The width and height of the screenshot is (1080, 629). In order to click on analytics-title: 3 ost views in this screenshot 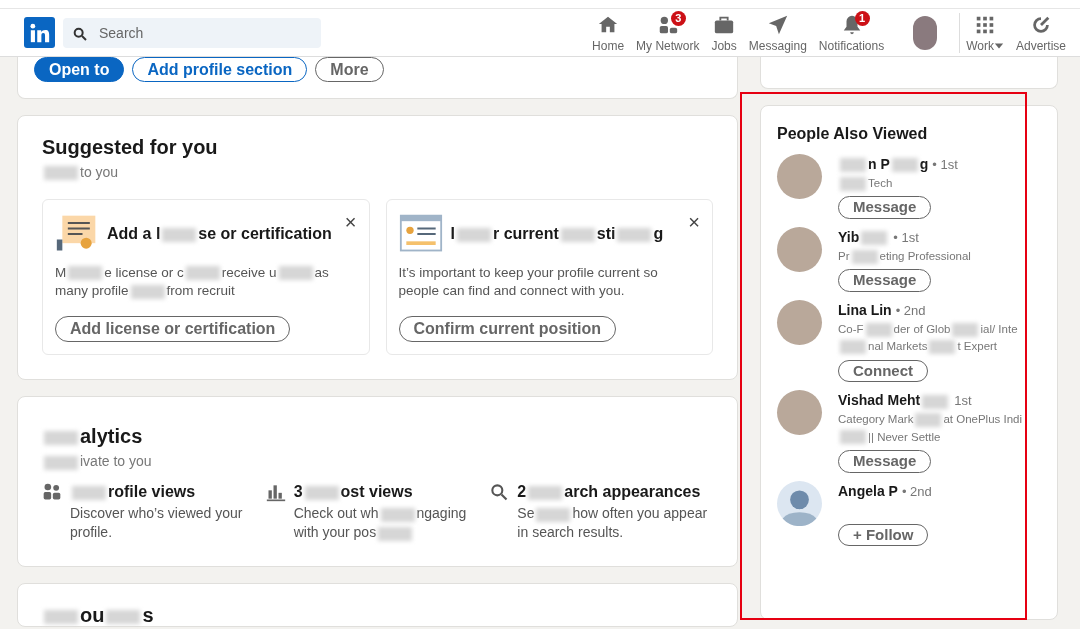, I will do `click(353, 492)`.